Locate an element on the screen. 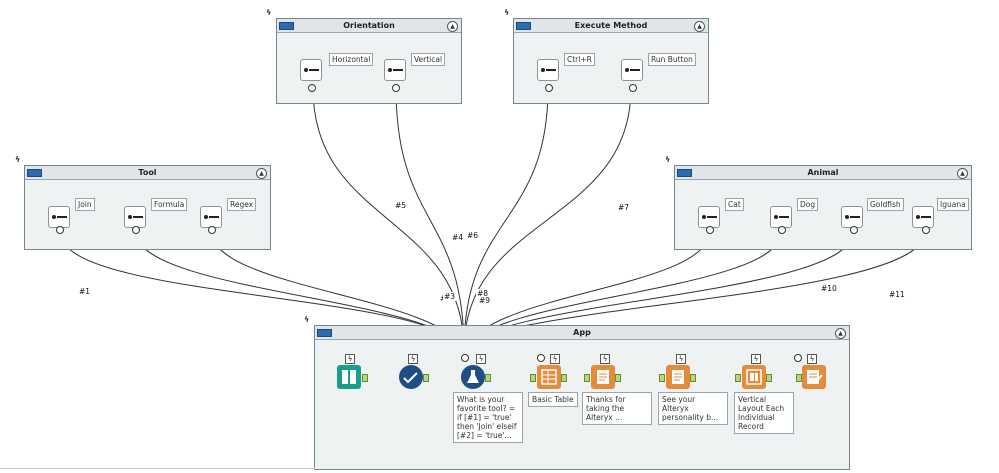 This screenshot has width=999, height=473. radio-button-tool-regex is located at coordinates (211, 217).